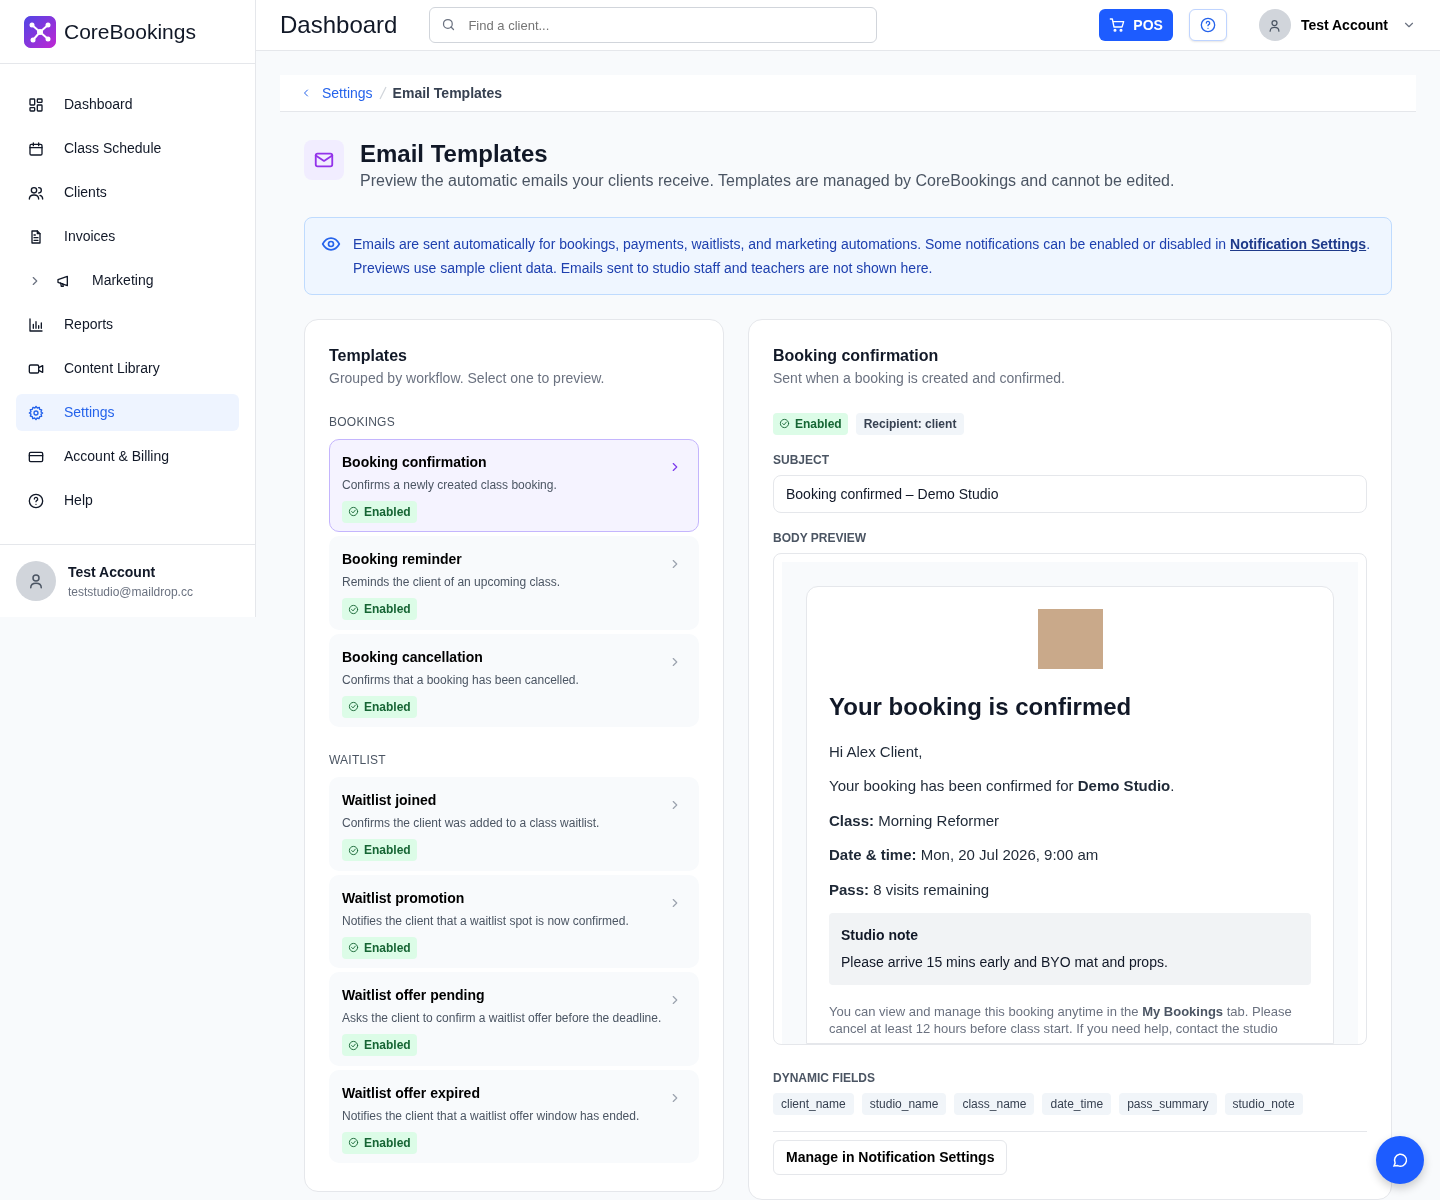 This screenshot has width=1440, height=1200. I want to click on chat-button, so click(1400, 1160).